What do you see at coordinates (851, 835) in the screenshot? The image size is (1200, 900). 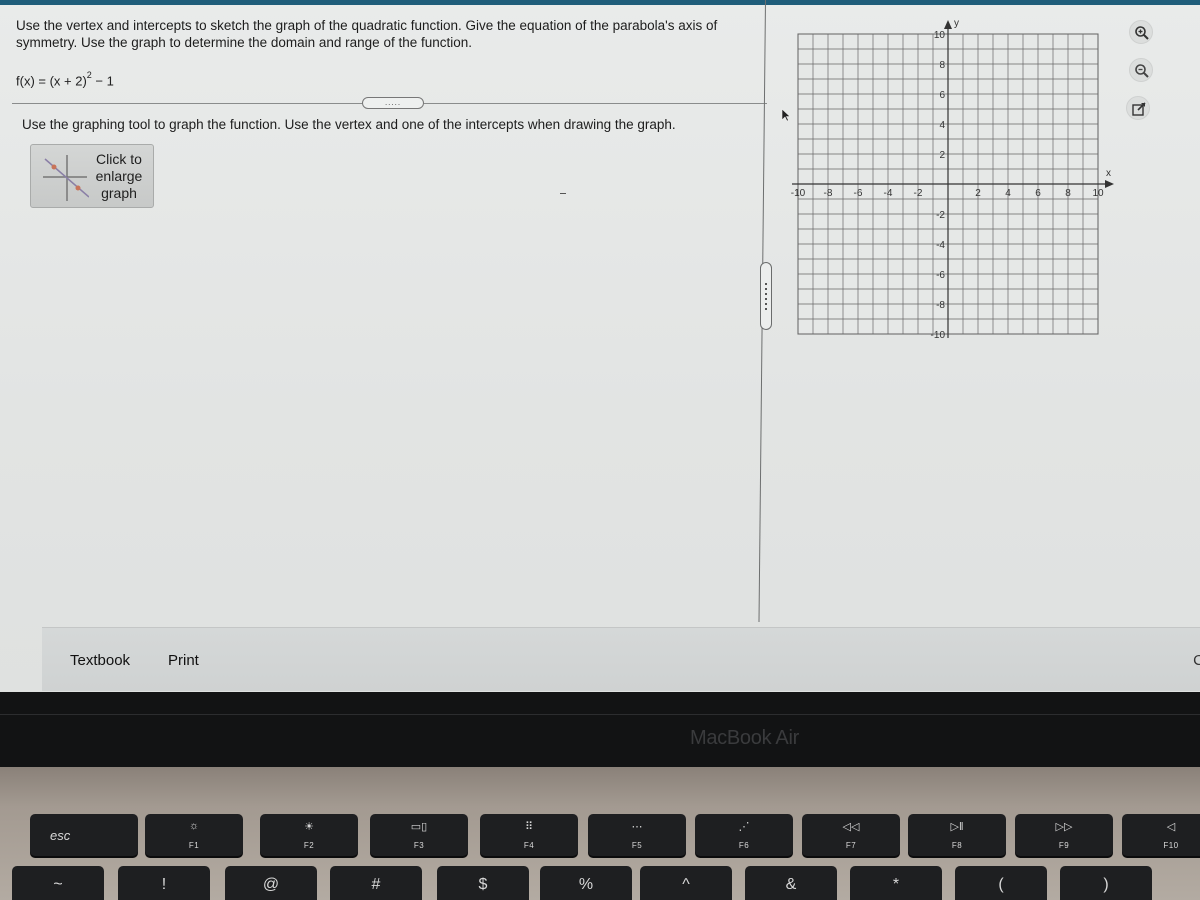 I see `key-f7: ◁◁ F7` at bounding box center [851, 835].